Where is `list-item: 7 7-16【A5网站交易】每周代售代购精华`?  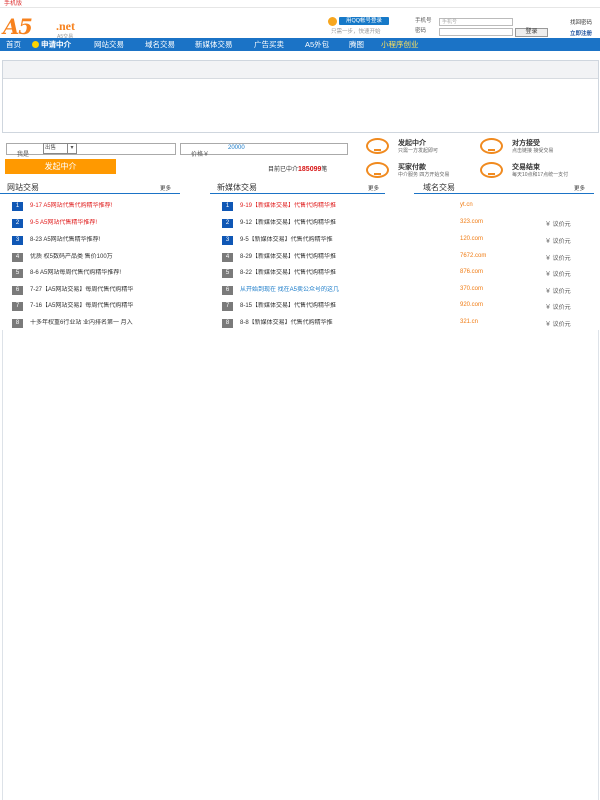 list-item: 7 7-16【A5网站交易】每周代售代购精华 is located at coordinates (90, 308).